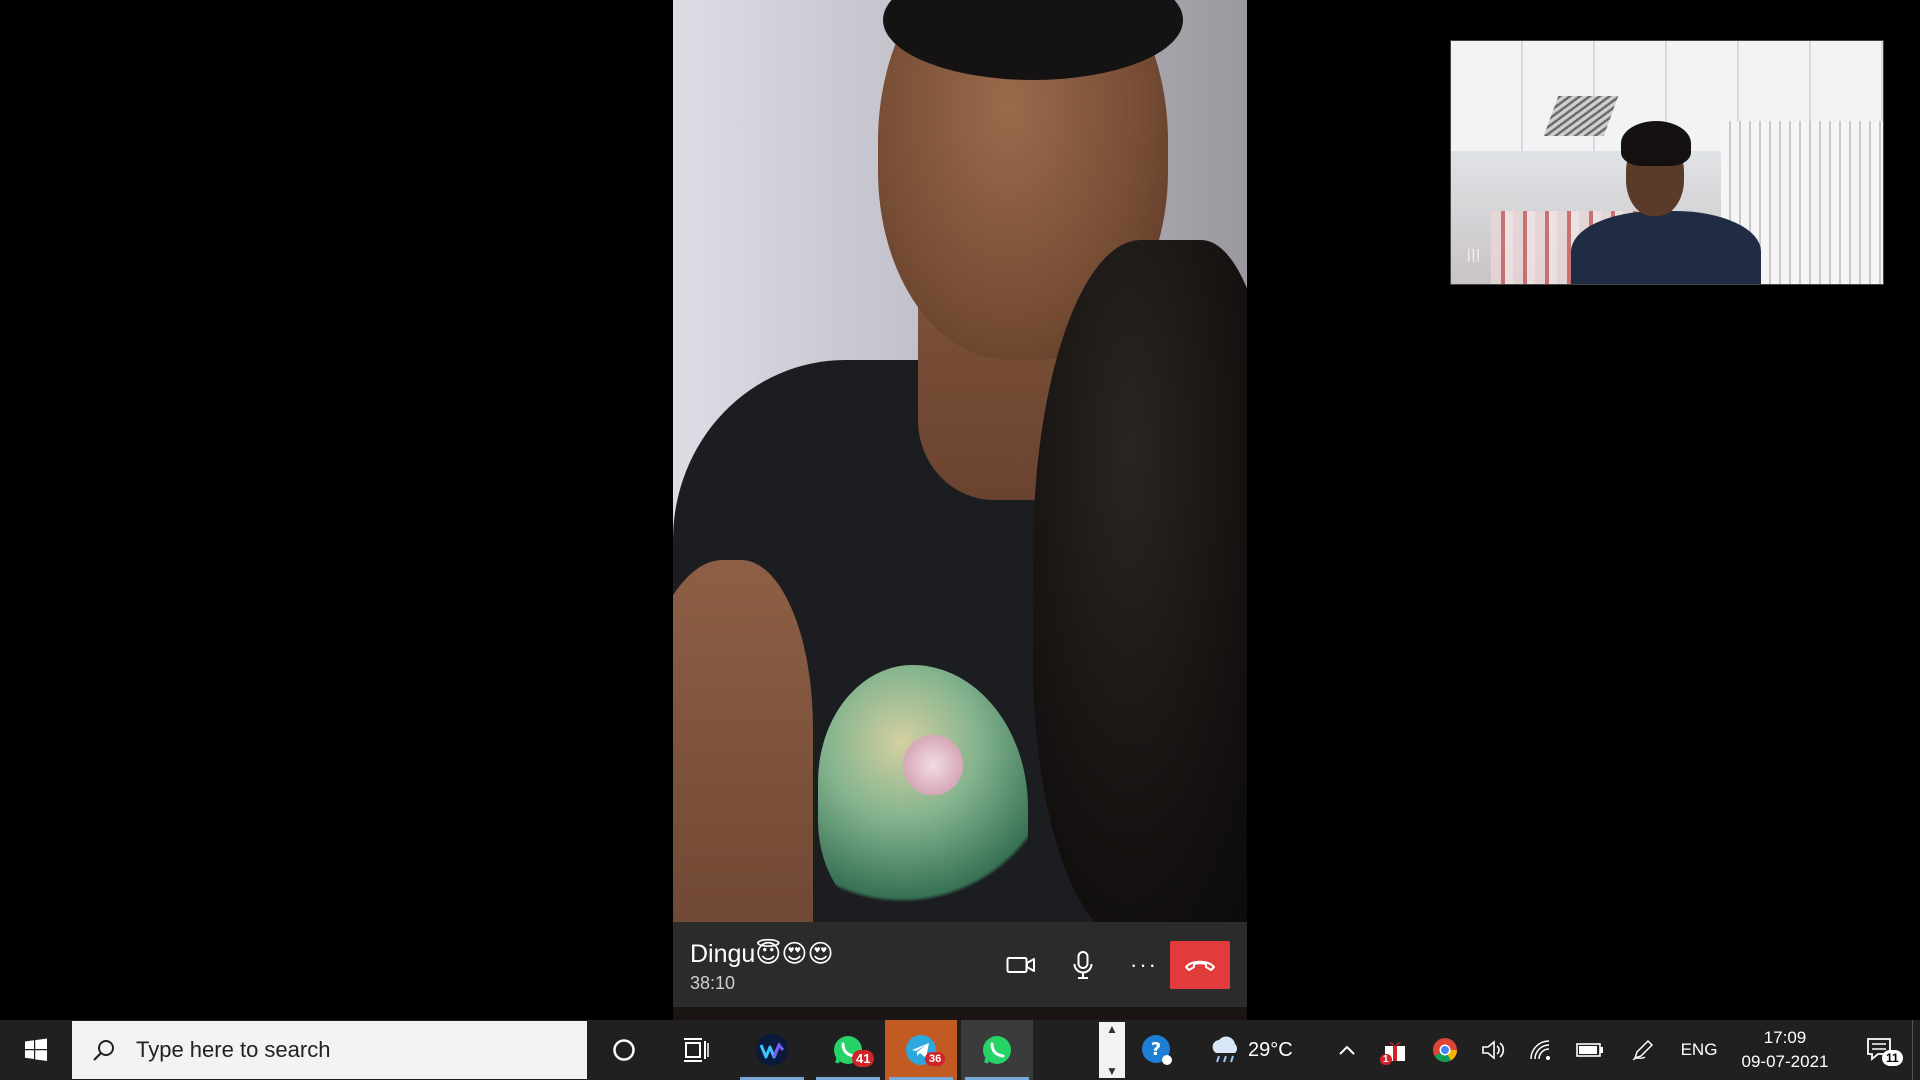 The height and width of the screenshot is (1080, 1920). I want to click on end-call-button, so click(1200, 965).